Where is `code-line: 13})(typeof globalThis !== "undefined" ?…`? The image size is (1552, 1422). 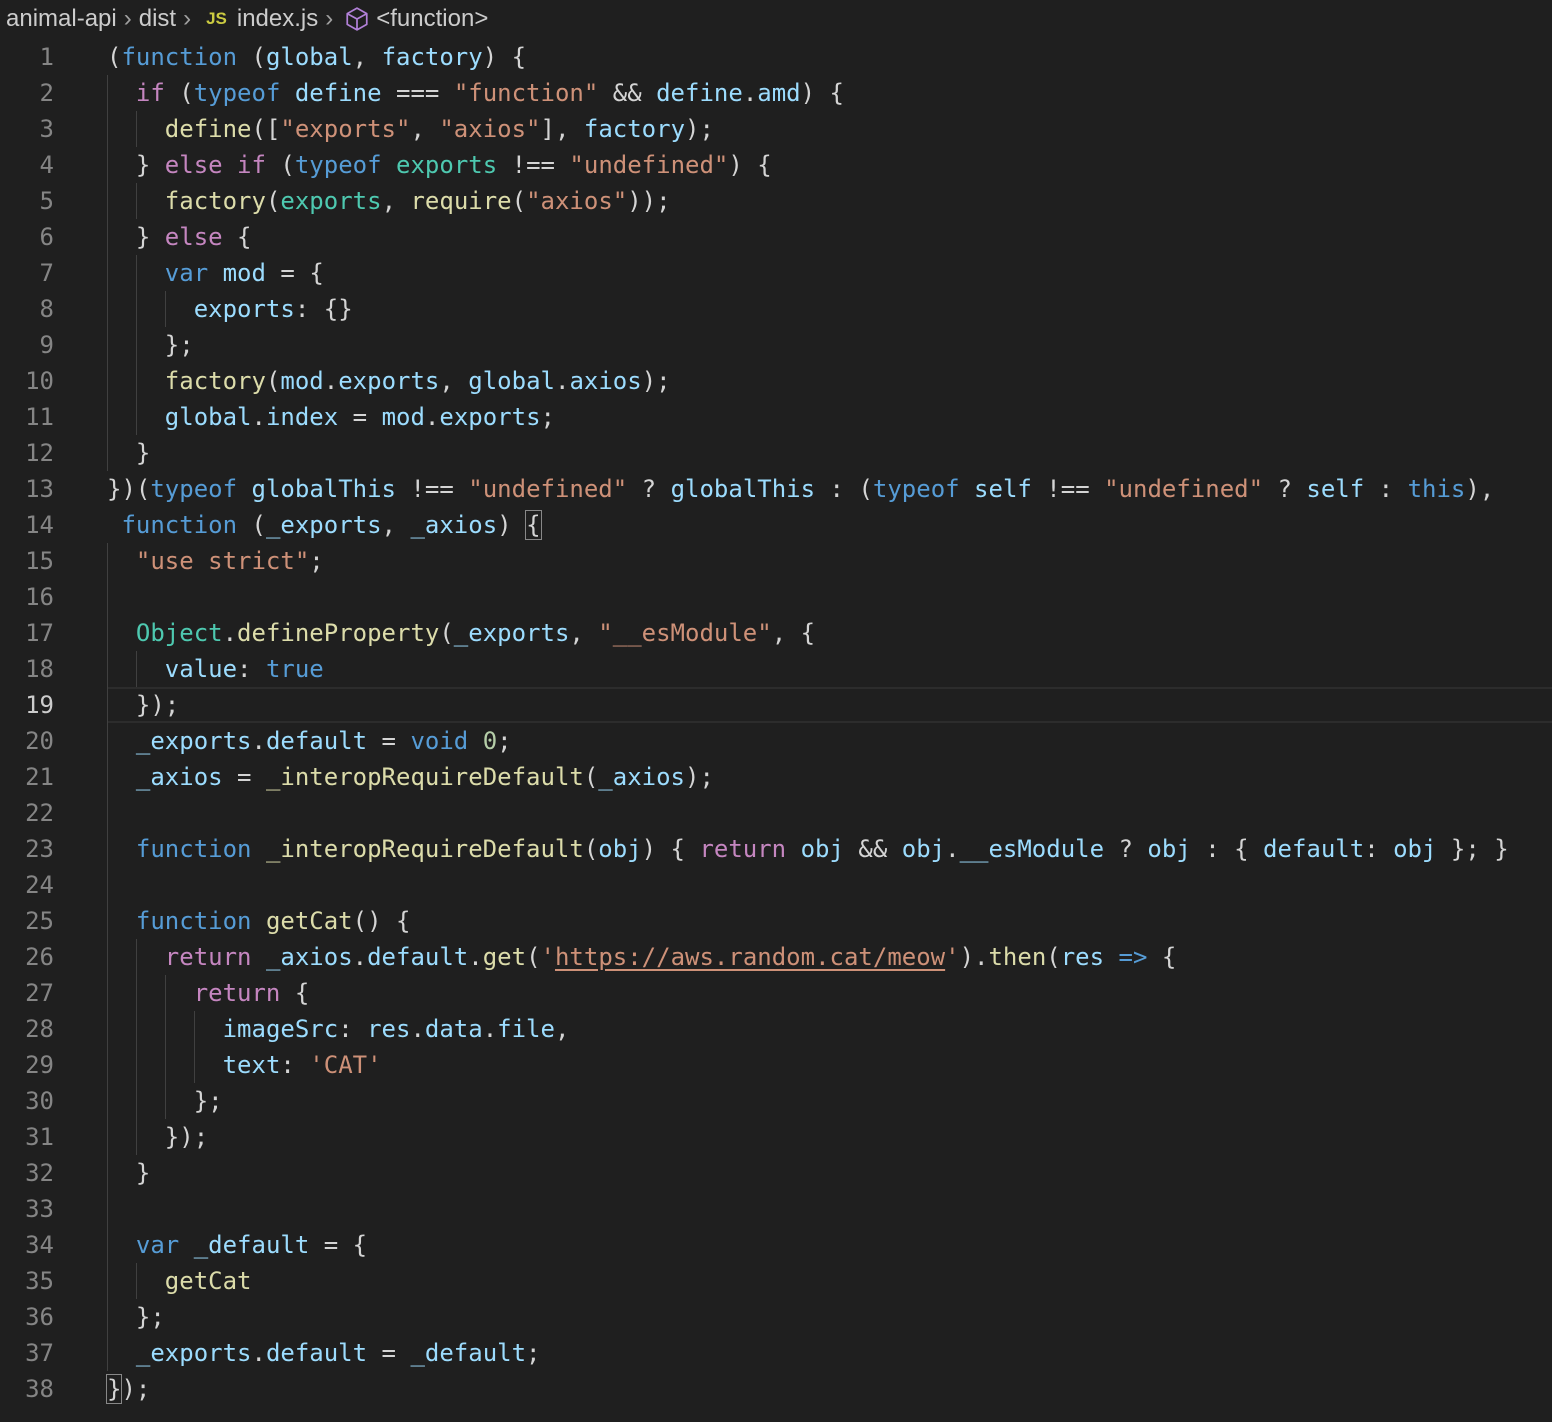 code-line: 13})(typeof globalThis !== "undefined" ?… is located at coordinates (776, 489).